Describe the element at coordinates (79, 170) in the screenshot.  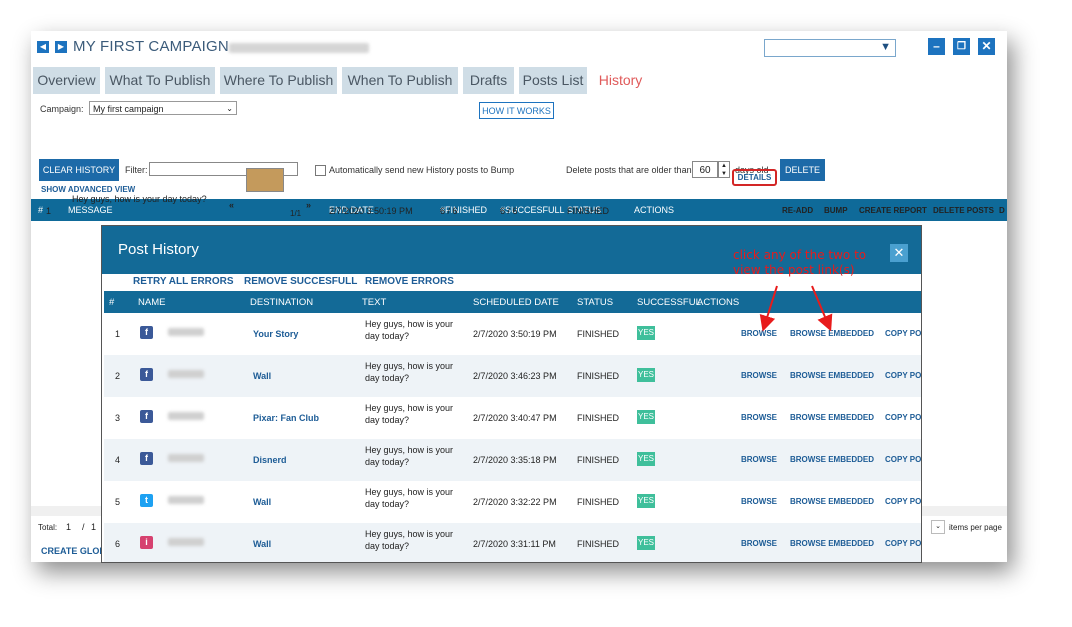
I see `clear-history-button: CLEAR HISTORY` at that location.